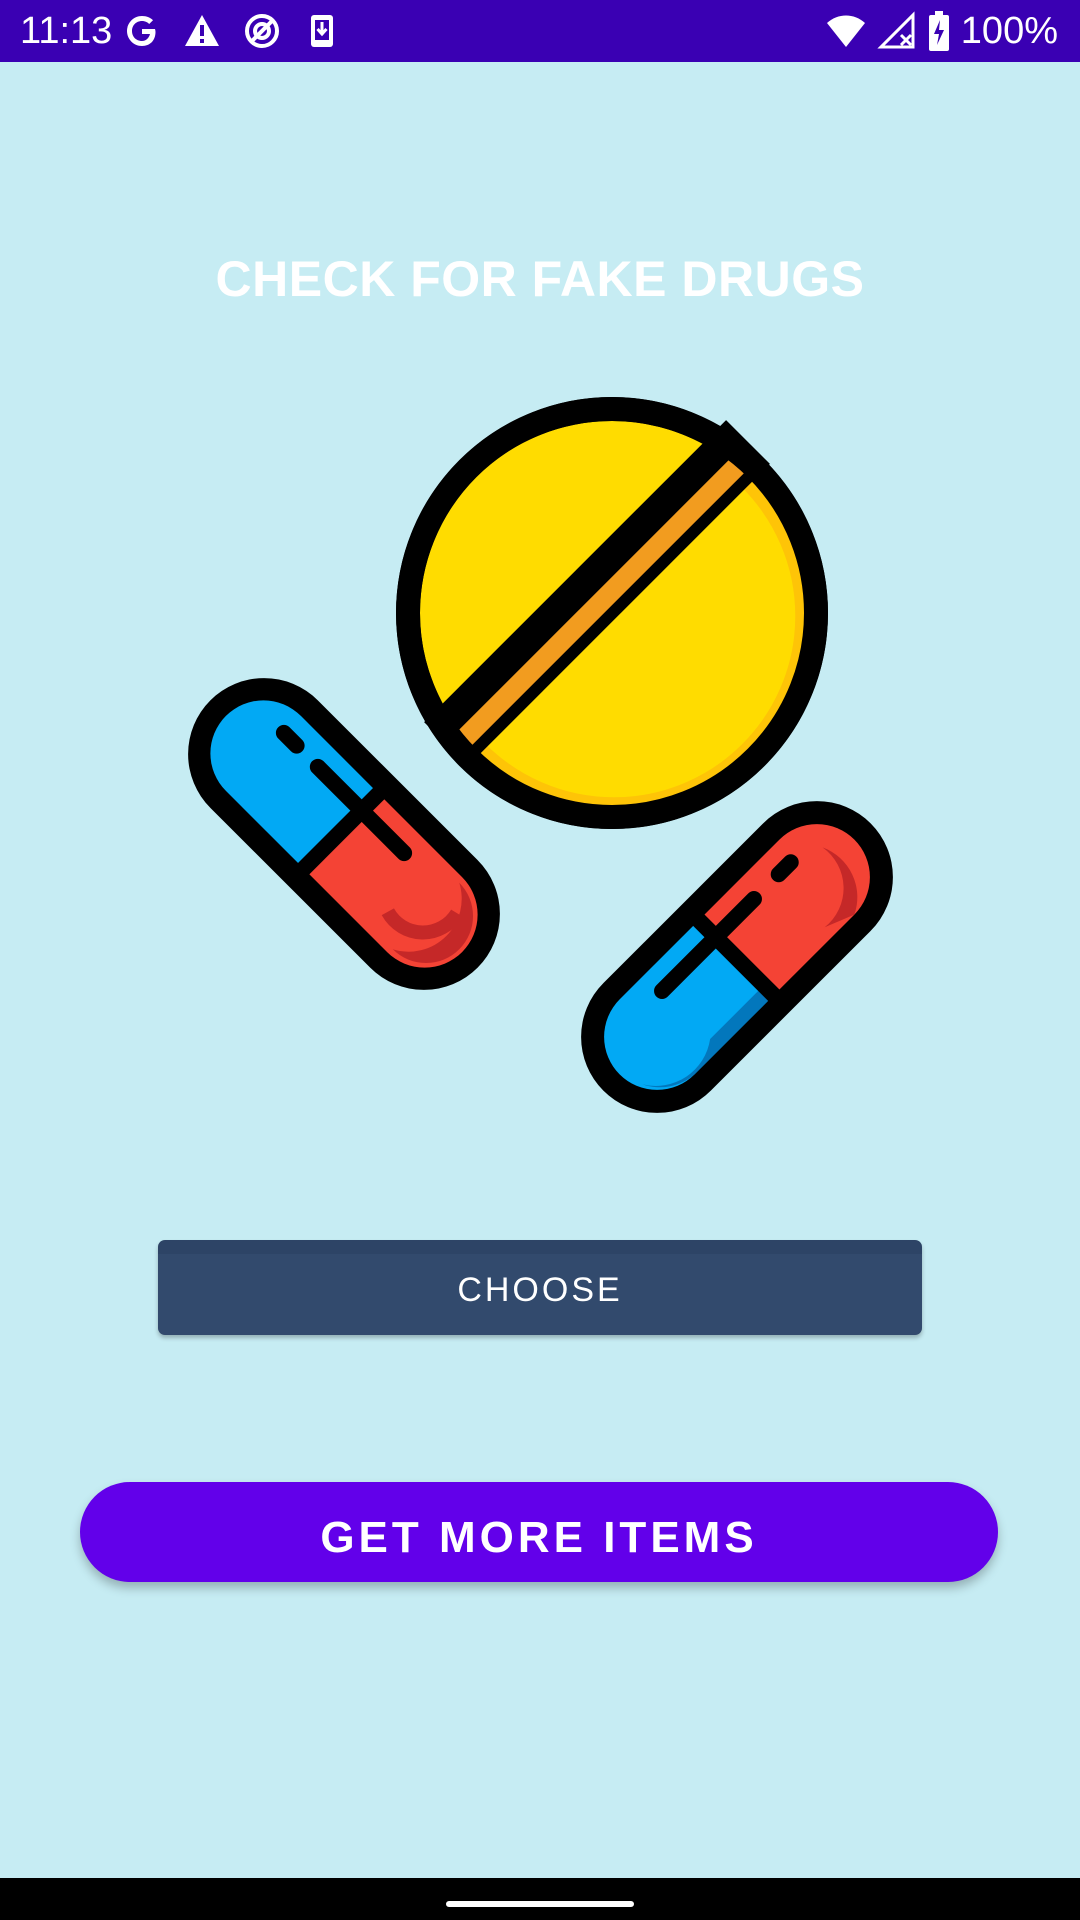 This screenshot has width=1080, height=1920. Describe the element at coordinates (142, 31) in the screenshot. I see `google-icon` at that location.